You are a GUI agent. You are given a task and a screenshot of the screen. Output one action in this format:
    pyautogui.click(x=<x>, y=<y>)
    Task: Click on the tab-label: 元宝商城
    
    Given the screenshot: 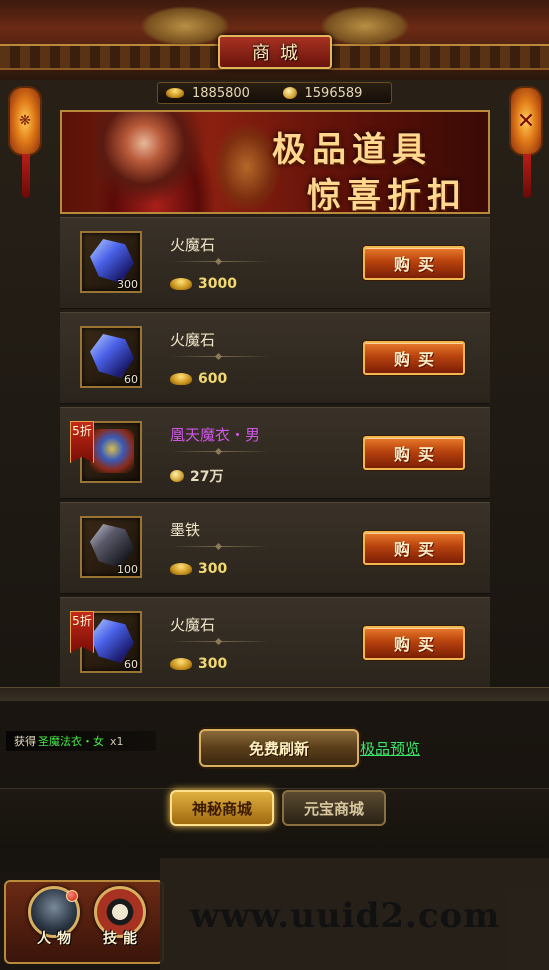 What is the action you would take?
    pyautogui.click(x=333, y=808)
    